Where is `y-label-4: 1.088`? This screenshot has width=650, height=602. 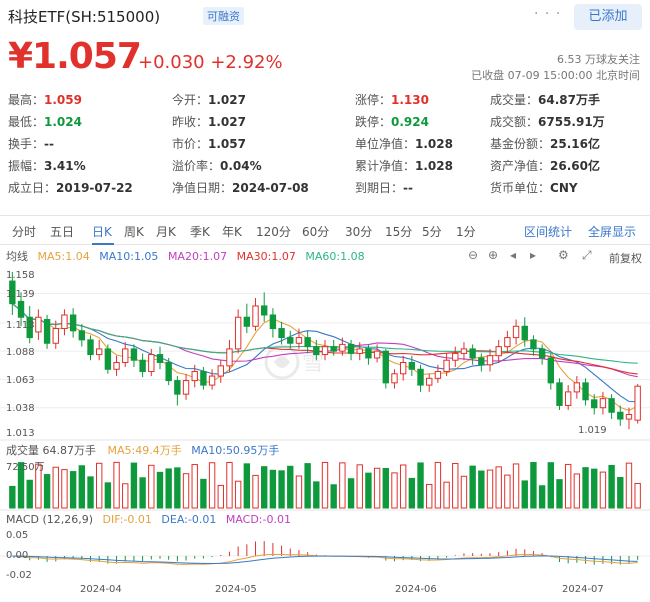
y-label-4: 1.088 is located at coordinates (20, 352).